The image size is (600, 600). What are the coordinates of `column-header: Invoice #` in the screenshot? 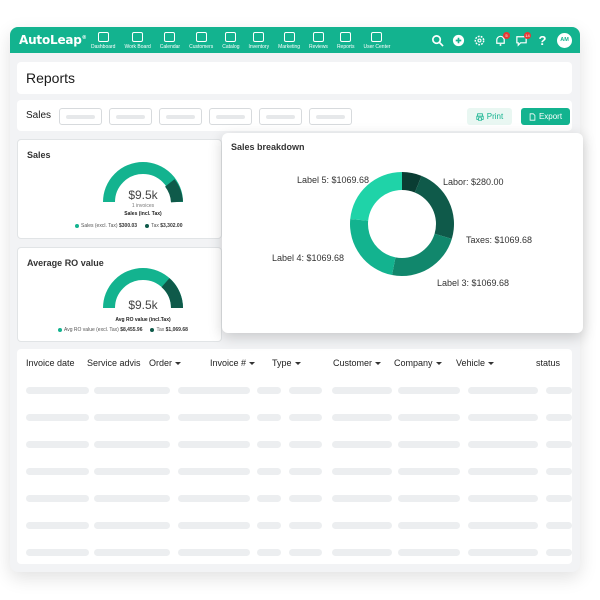 It's located at (233, 363).